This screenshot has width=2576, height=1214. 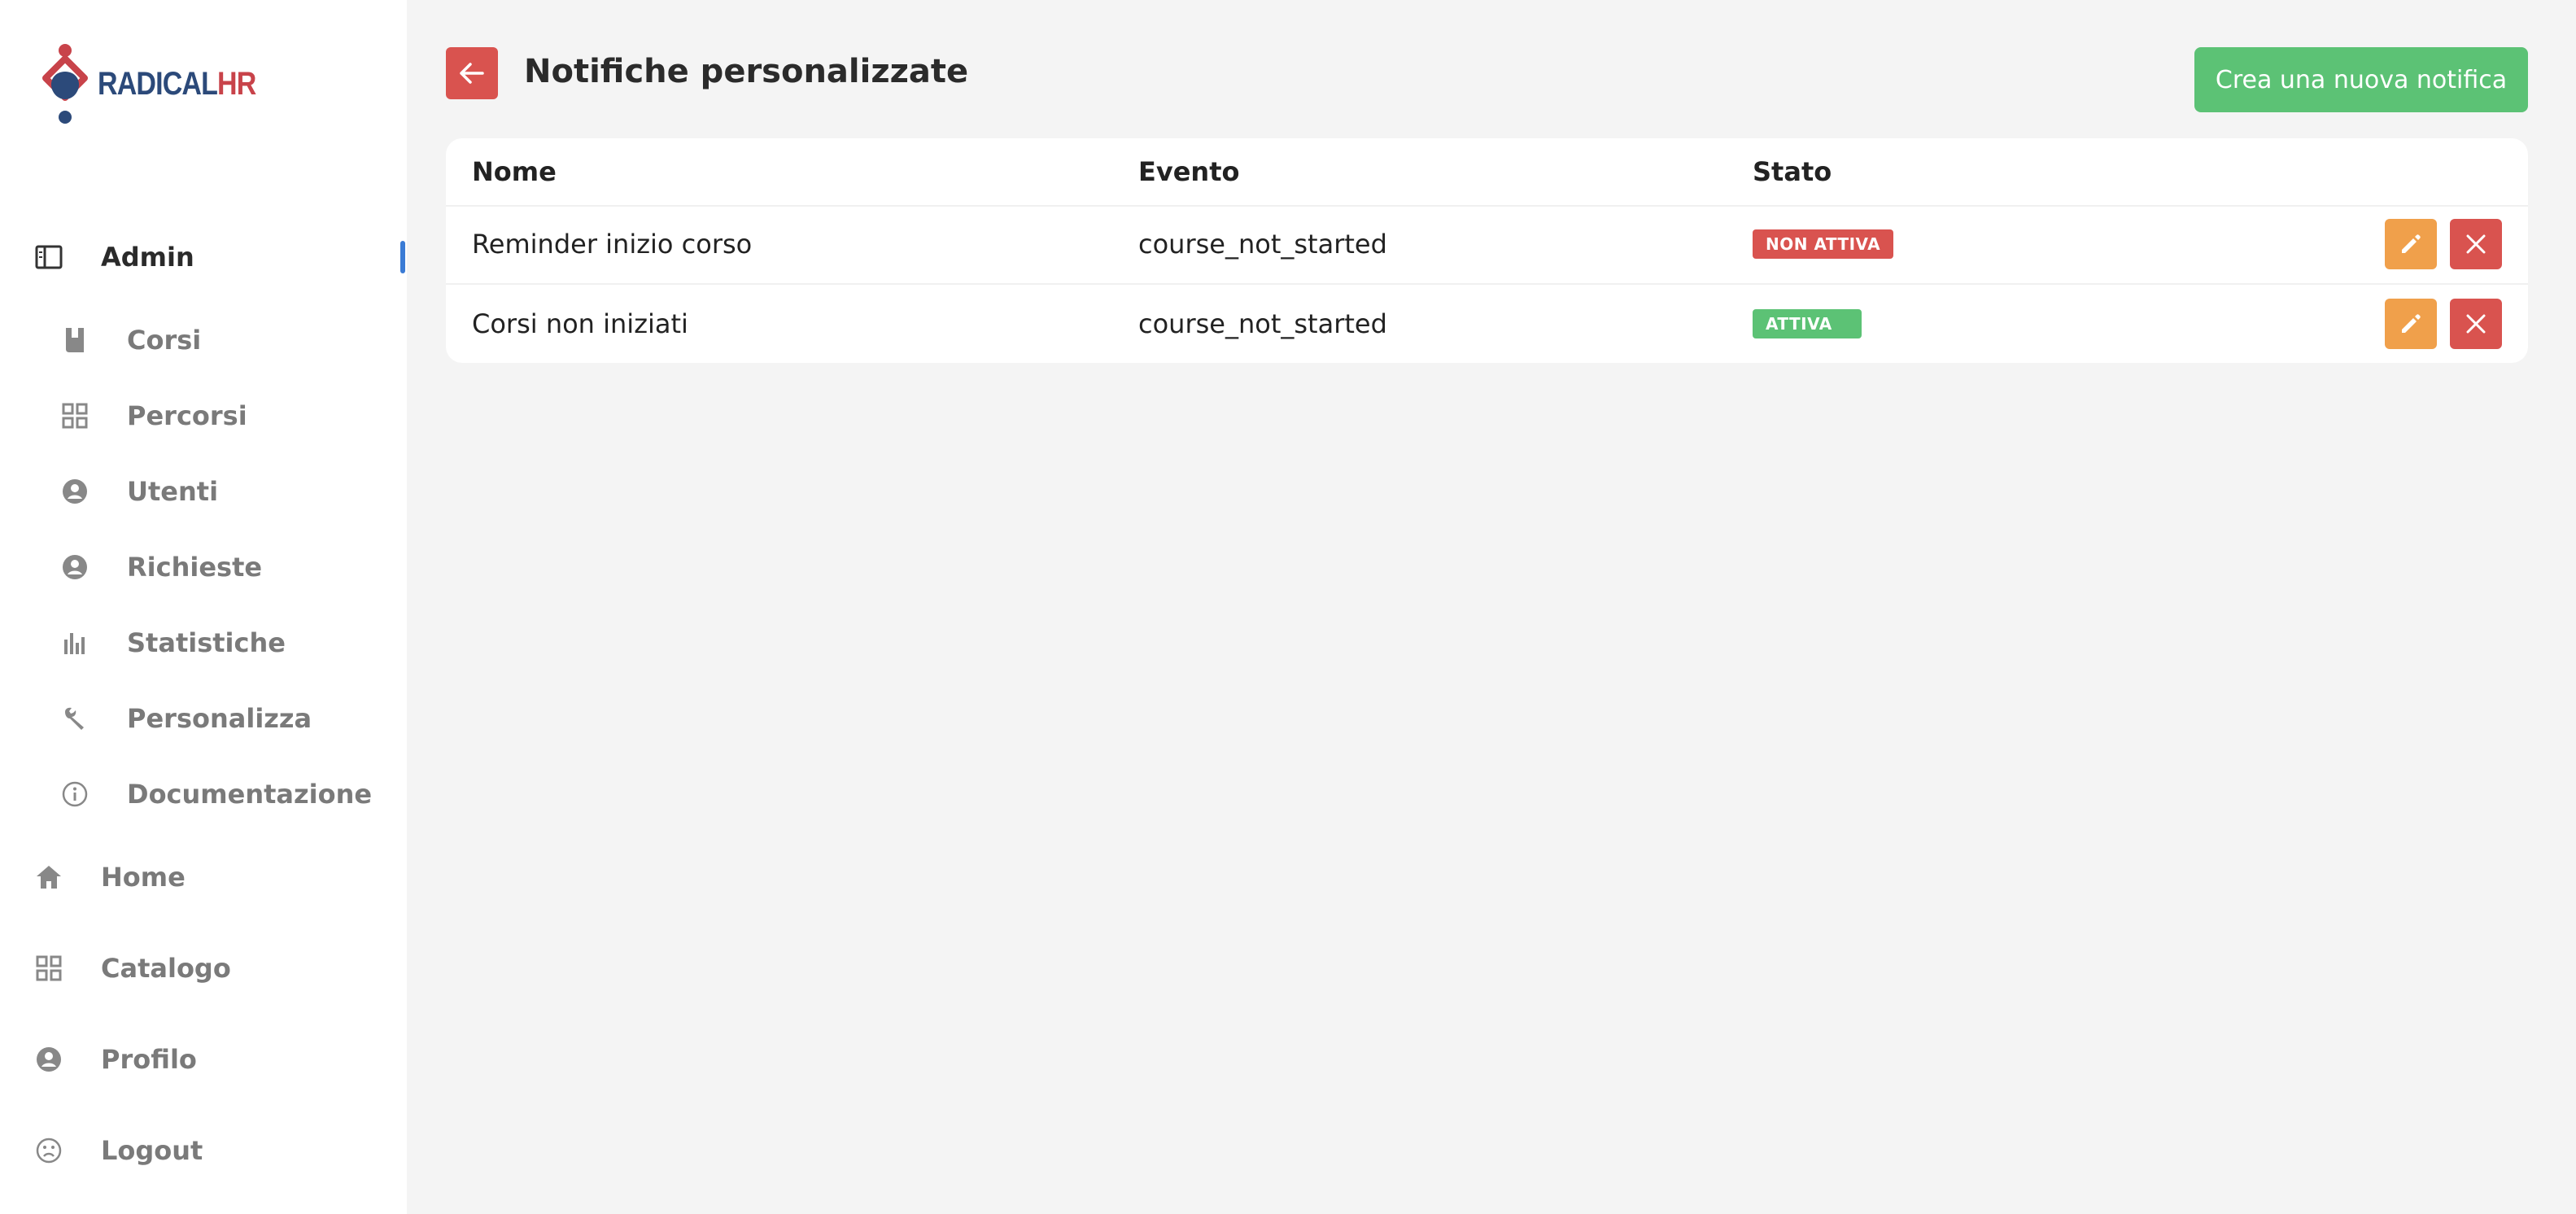 What do you see at coordinates (612, 245) in the screenshot?
I see `notification-name: Reminder inizio corso` at bounding box center [612, 245].